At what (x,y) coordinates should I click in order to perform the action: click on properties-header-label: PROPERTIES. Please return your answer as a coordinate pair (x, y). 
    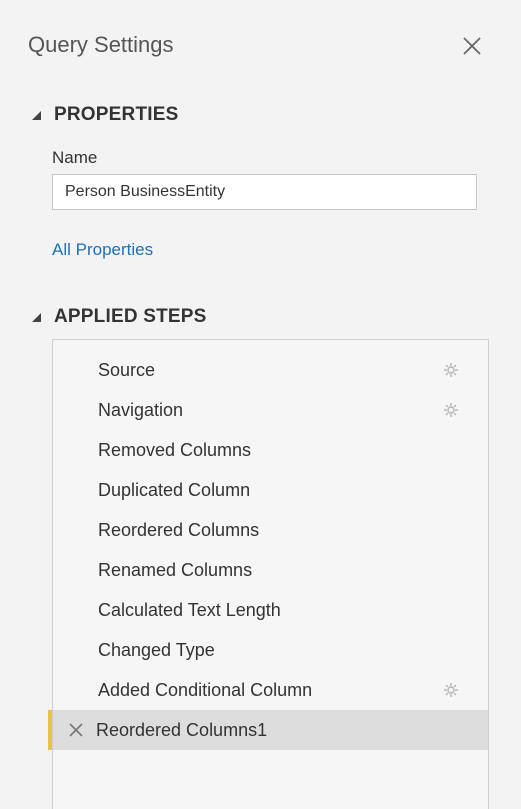
    Looking at the image, I should click on (116, 114).